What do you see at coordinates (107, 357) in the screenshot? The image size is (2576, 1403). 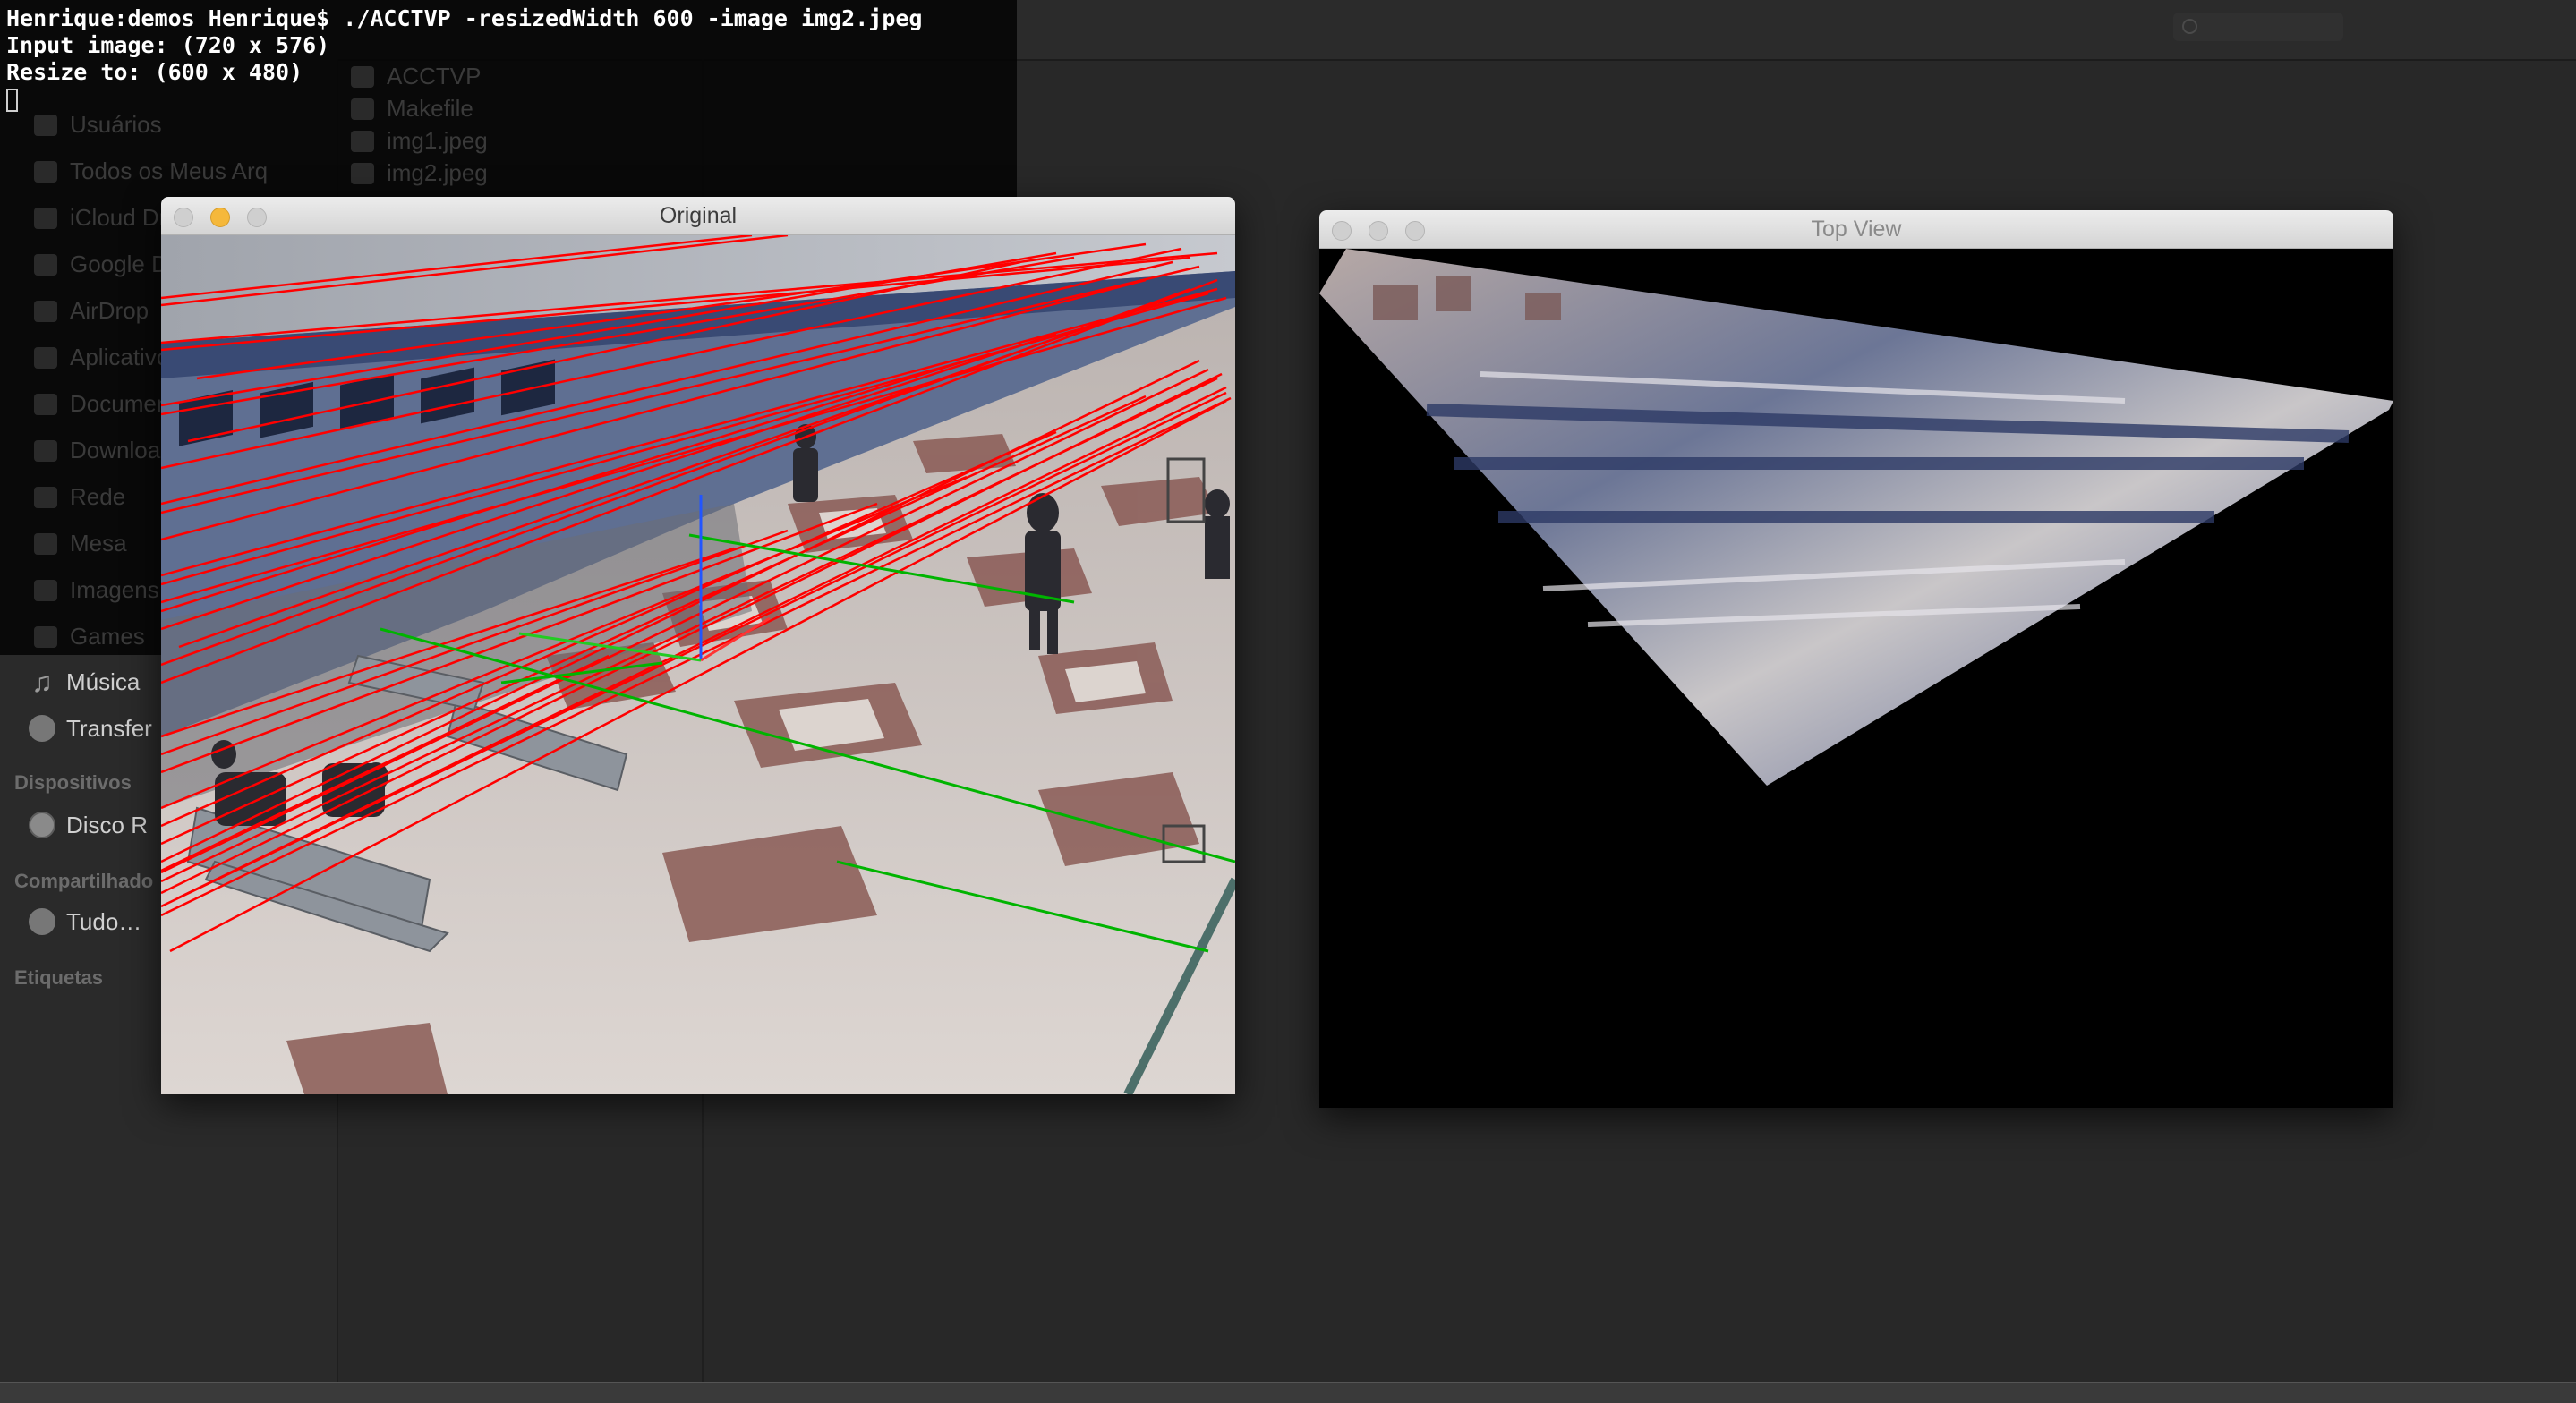 I see `sidebar-item-faint: Aplicativos` at bounding box center [107, 357].